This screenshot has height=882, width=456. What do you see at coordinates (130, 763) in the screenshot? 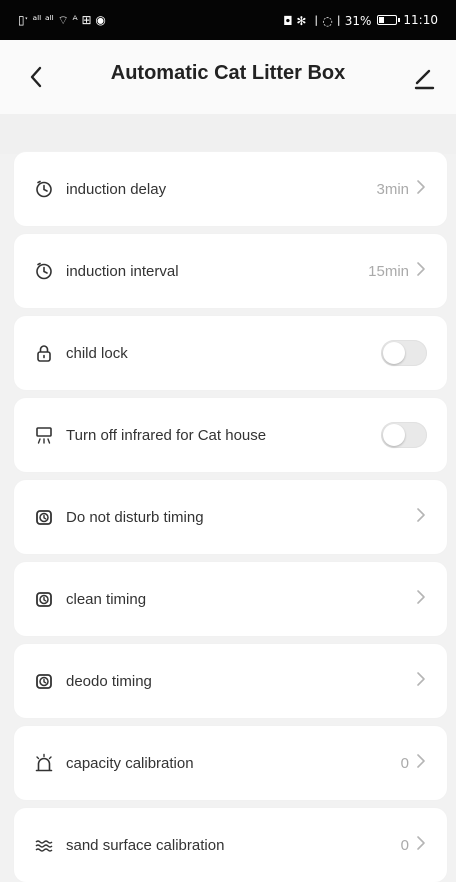
I see `setting-label: capacity calibration` at bounding box center [130, 763].